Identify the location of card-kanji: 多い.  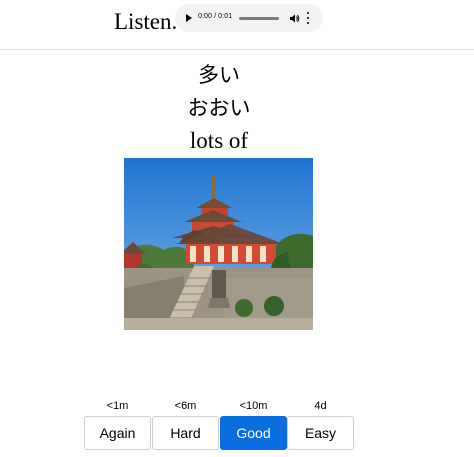
(219, 75).